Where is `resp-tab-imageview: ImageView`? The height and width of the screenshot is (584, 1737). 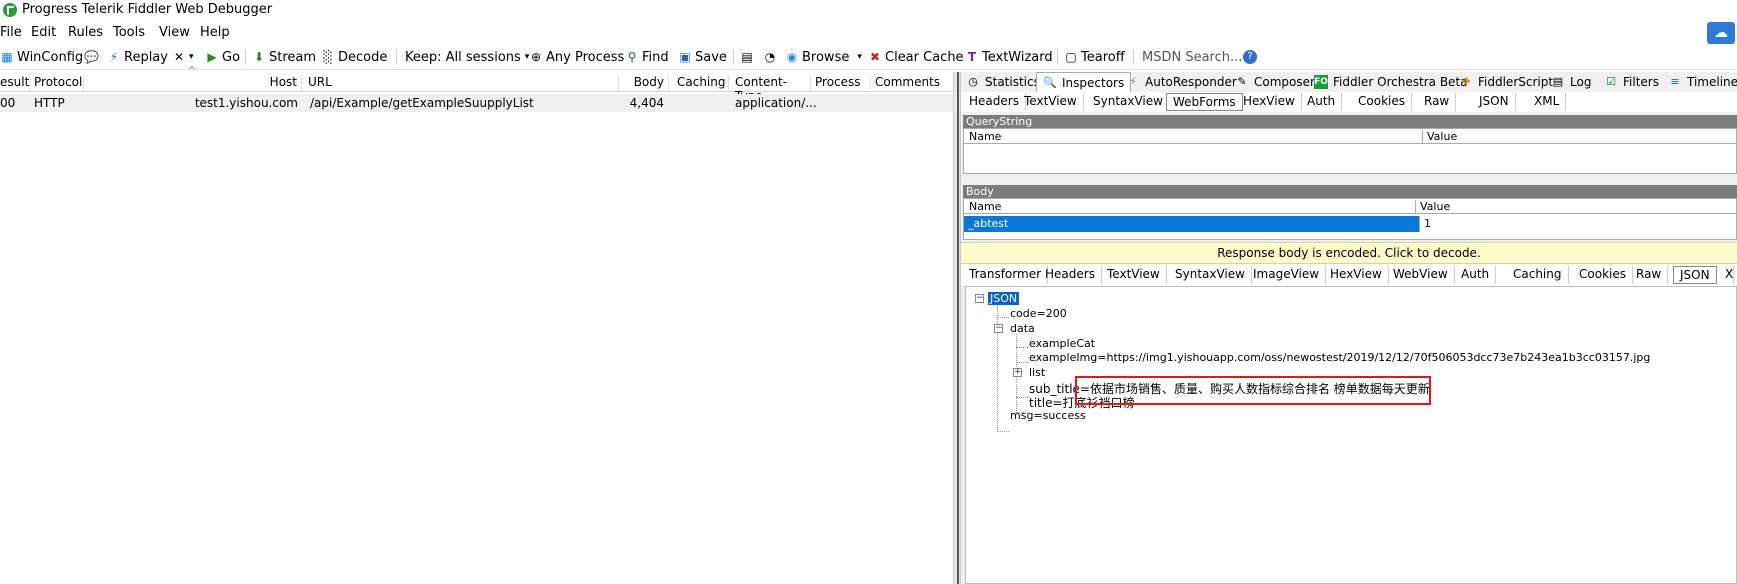 resp-tab-imageview: ImageView is located at coordinates (1287, 275).